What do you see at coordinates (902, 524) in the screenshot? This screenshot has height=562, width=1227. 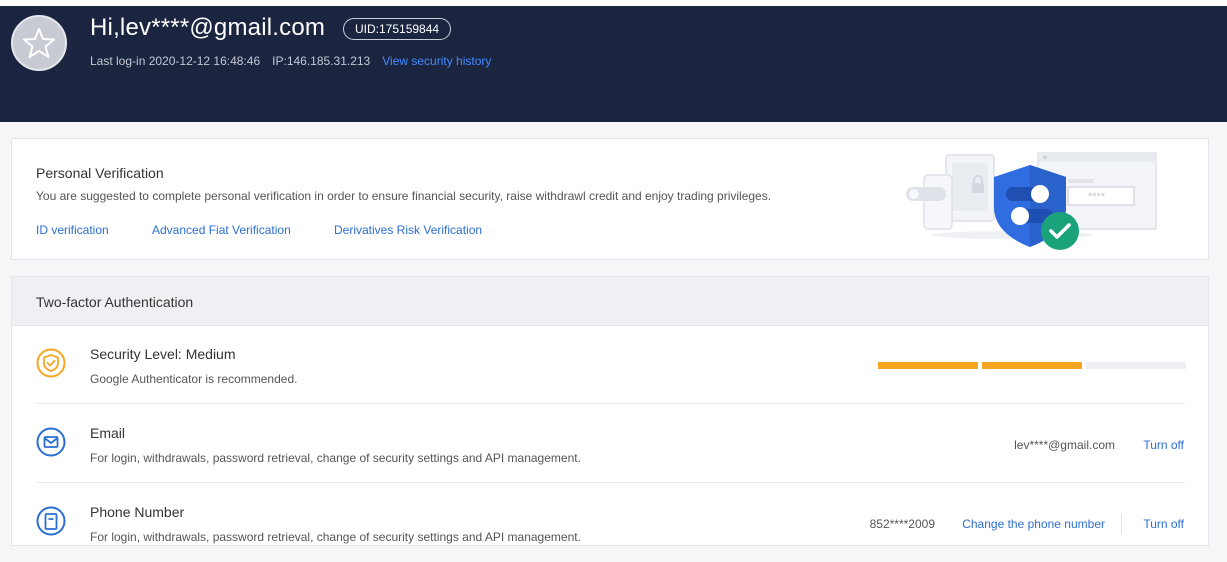 I see `phone-value: 852****2009` at bounding box center [902, 524].